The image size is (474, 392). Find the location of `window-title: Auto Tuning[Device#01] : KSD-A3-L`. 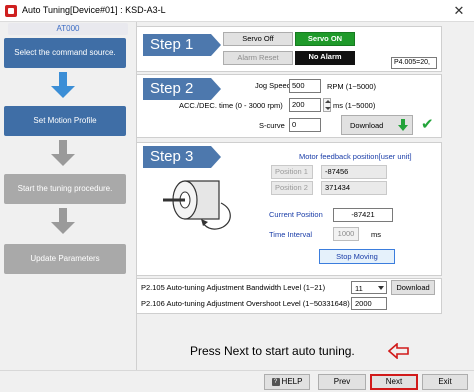

window-title: Auto Tuning[Device#01] : KSD-A3-L is located at coordinates (94, 10).